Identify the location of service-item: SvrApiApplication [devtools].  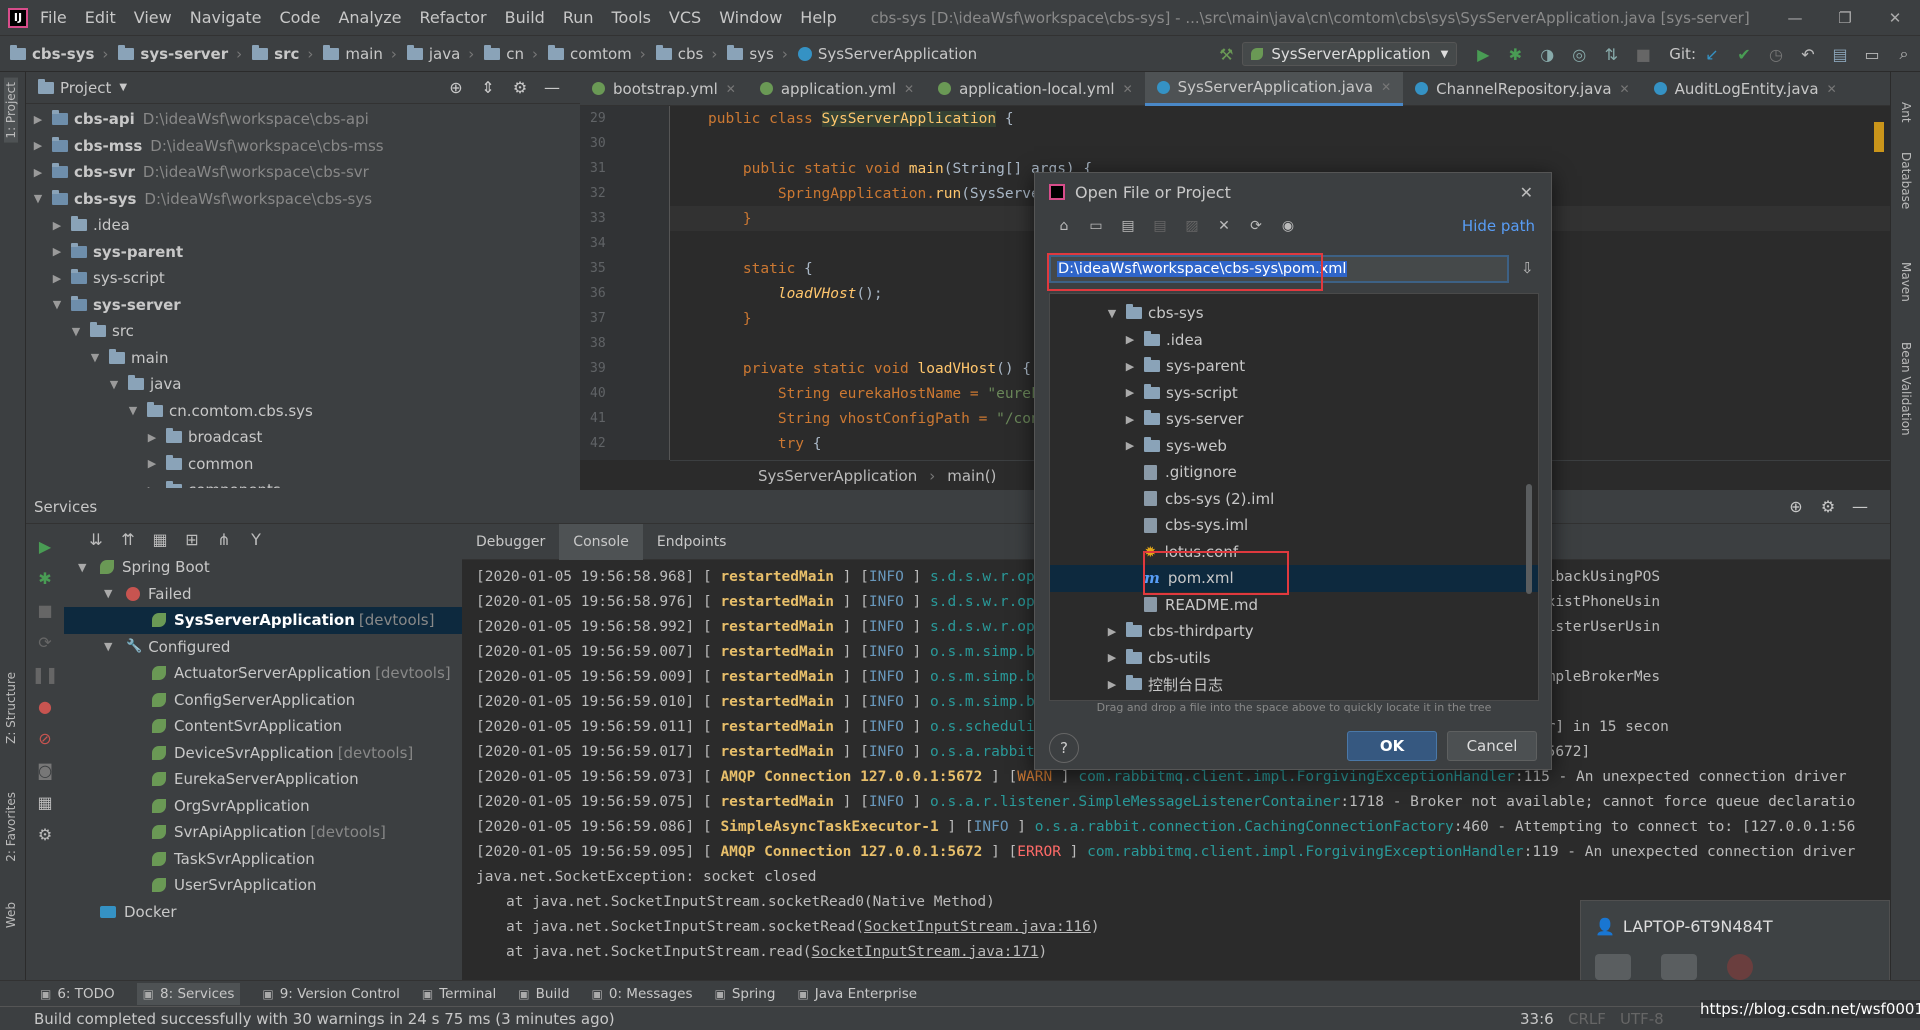
(263, 832).